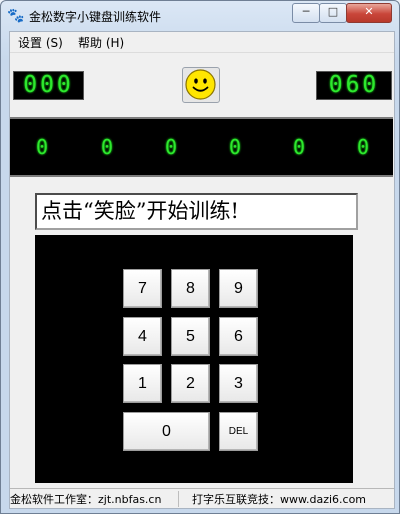 The width and height of the screenshot is (400, 514). Describe the element at coordinates (279, 499) in the screenshot. I see `status-site-link: 打字乐互联竞技：www.dazi6.com` at that location.